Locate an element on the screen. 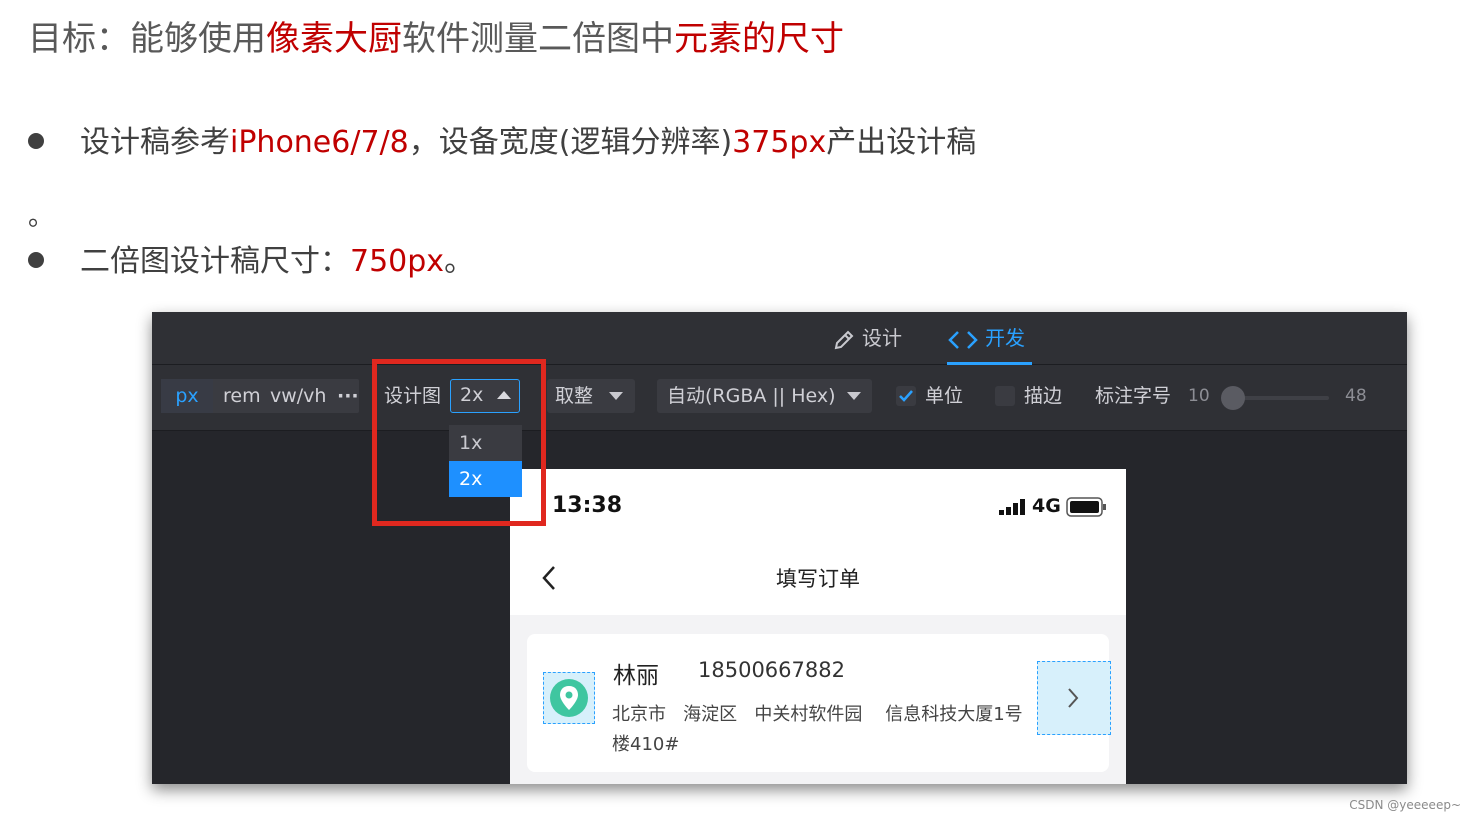 This screenshot has width=1475, height=820. chevron-right-icon is located at coordinates (1073, 698).